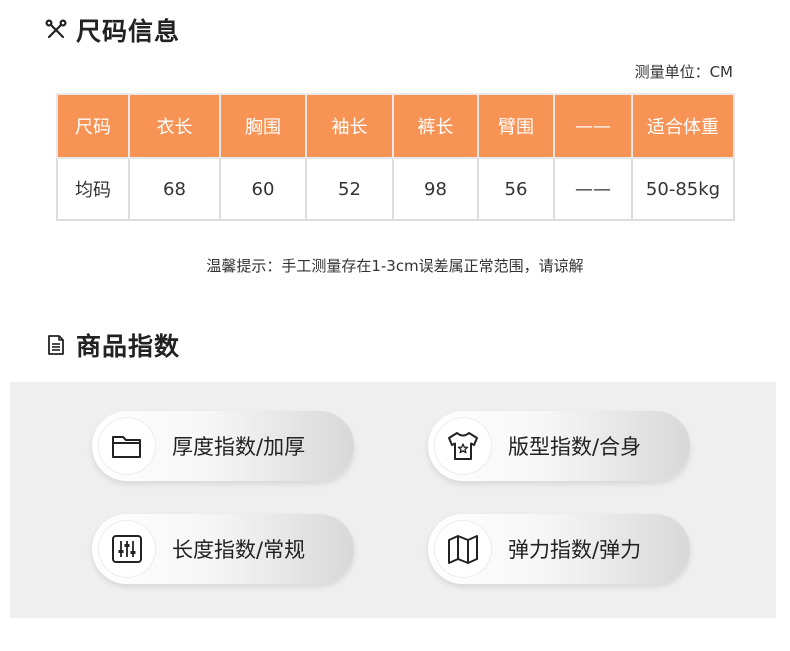 Image resolution: width=790 pixels, height=651 pixels. I want to click on length-index-pill: 长度指数/常规, so click(223, 549).